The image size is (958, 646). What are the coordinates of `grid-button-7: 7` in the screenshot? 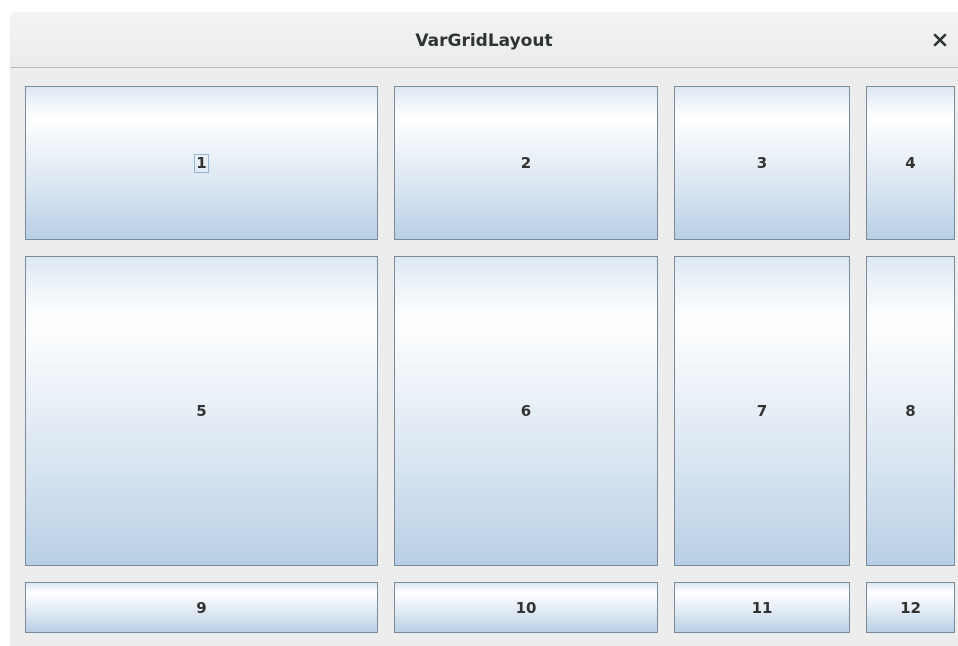 It's located at (762, 411).